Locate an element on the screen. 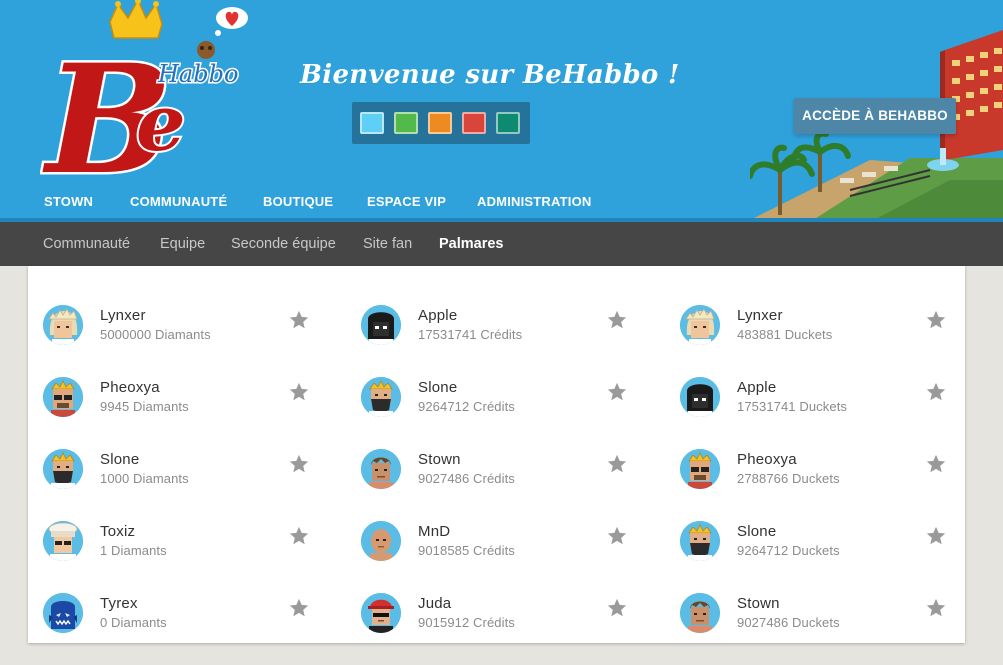 Image resolution: width=1003 pixels, height=665 pixels. player-name: Juda is located at coordinates (434, 603).